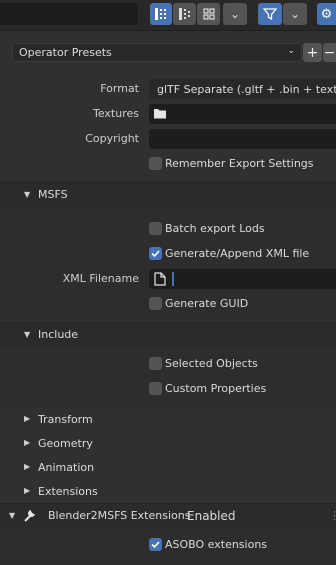  I want to click on text-cursor, so click(173, 279).